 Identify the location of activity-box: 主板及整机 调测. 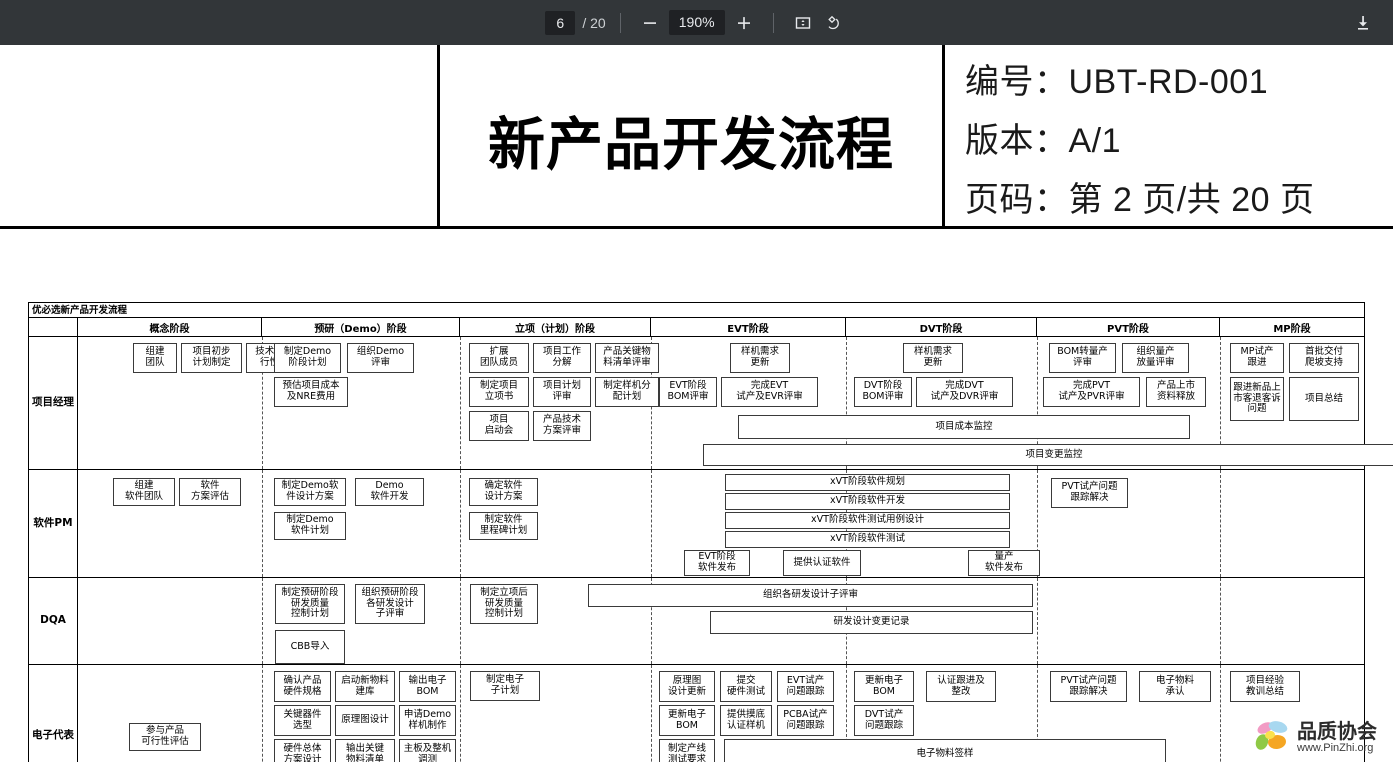
(427, 750).